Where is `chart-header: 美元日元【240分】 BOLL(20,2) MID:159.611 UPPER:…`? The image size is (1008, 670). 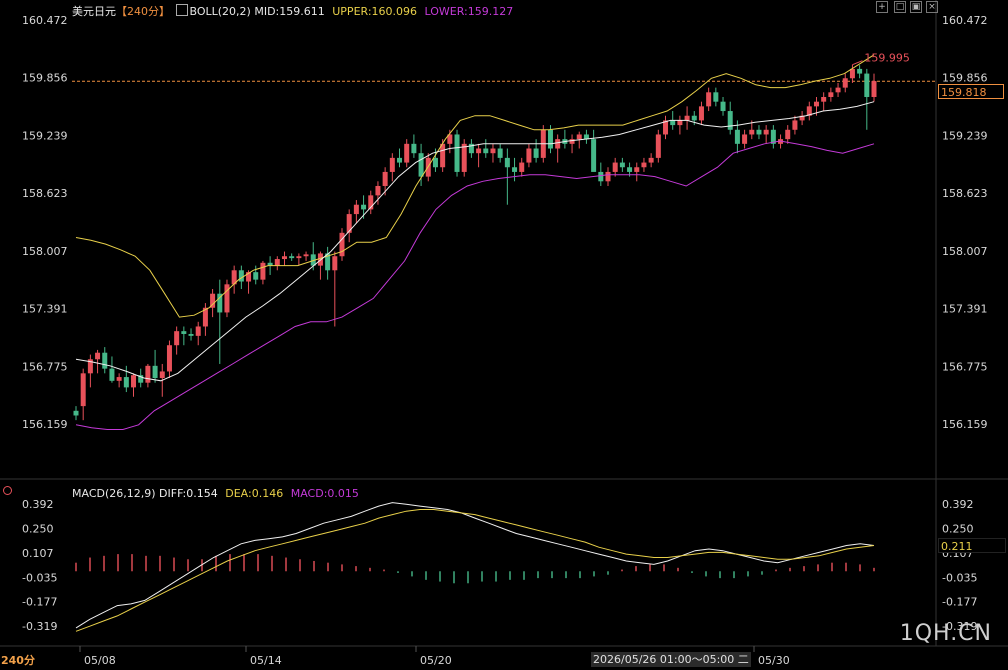 chart-header: 美元日元【240分】 BOLL(20,2) MID:159.611 UPPER:… is located at coordinates (292, 11).